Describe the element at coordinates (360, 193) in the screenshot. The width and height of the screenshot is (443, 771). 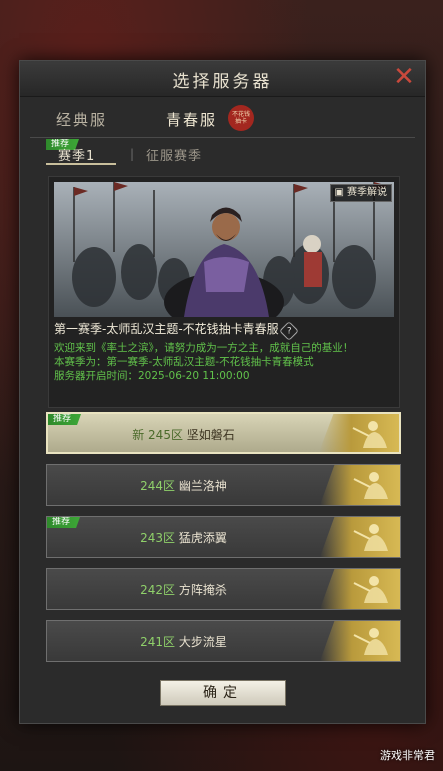
I see `season-guide-button: ▣ 赛季解说` at that location.